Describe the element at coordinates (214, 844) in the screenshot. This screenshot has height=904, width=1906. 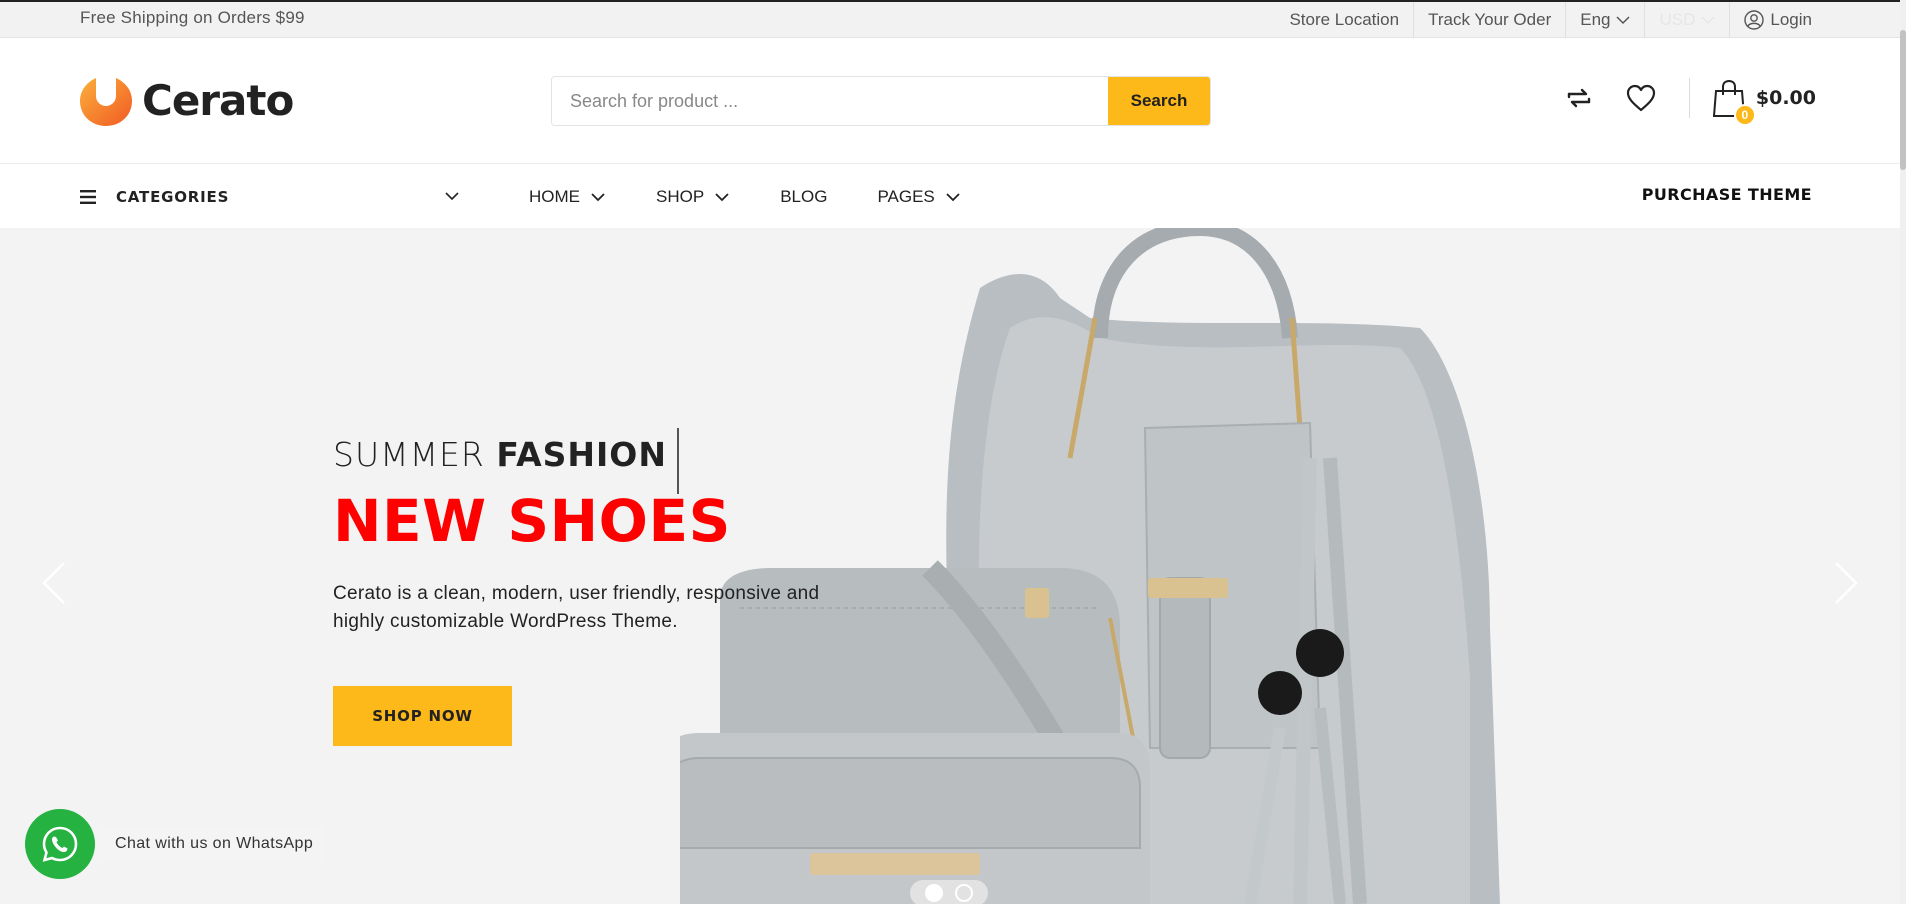
I see `whatsapp-chat-label: Chat with us on WhatsApp` at that location.